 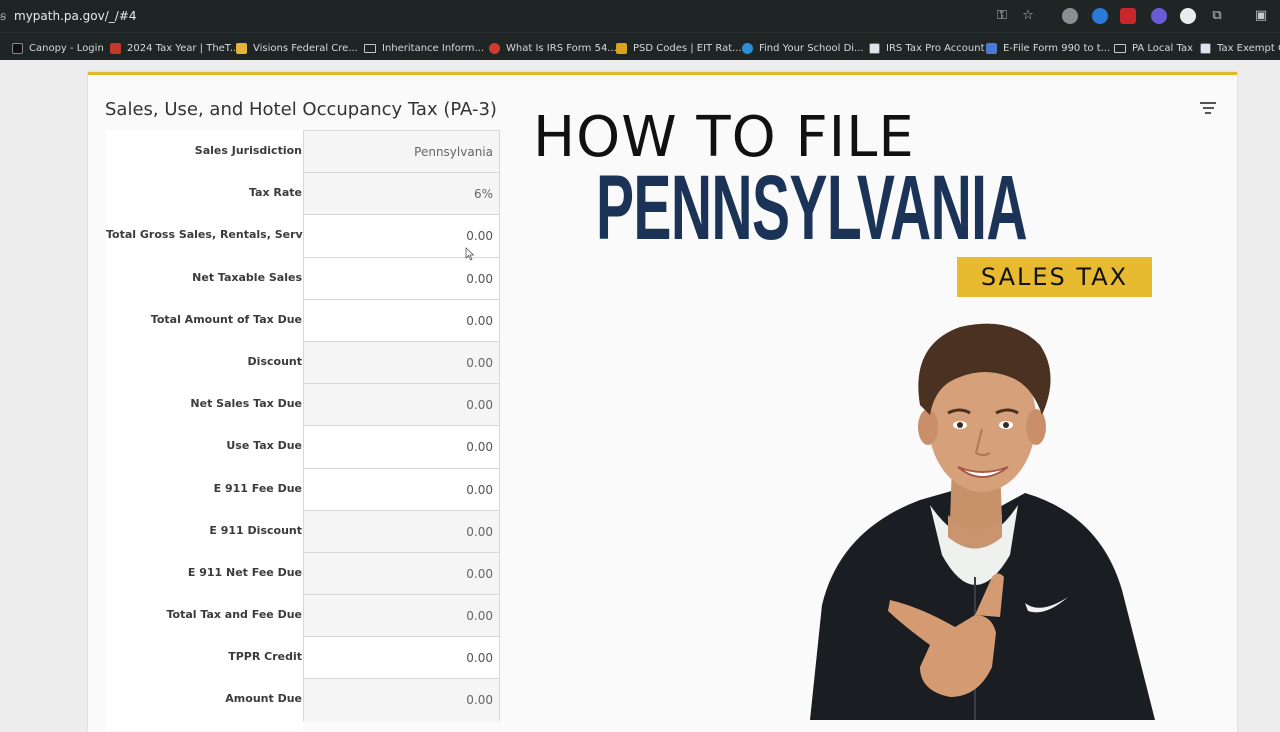 What do you see at coordinates (982, 521) in the screenshot?
I see `presenter-photo` at bounding box center [982, 521].